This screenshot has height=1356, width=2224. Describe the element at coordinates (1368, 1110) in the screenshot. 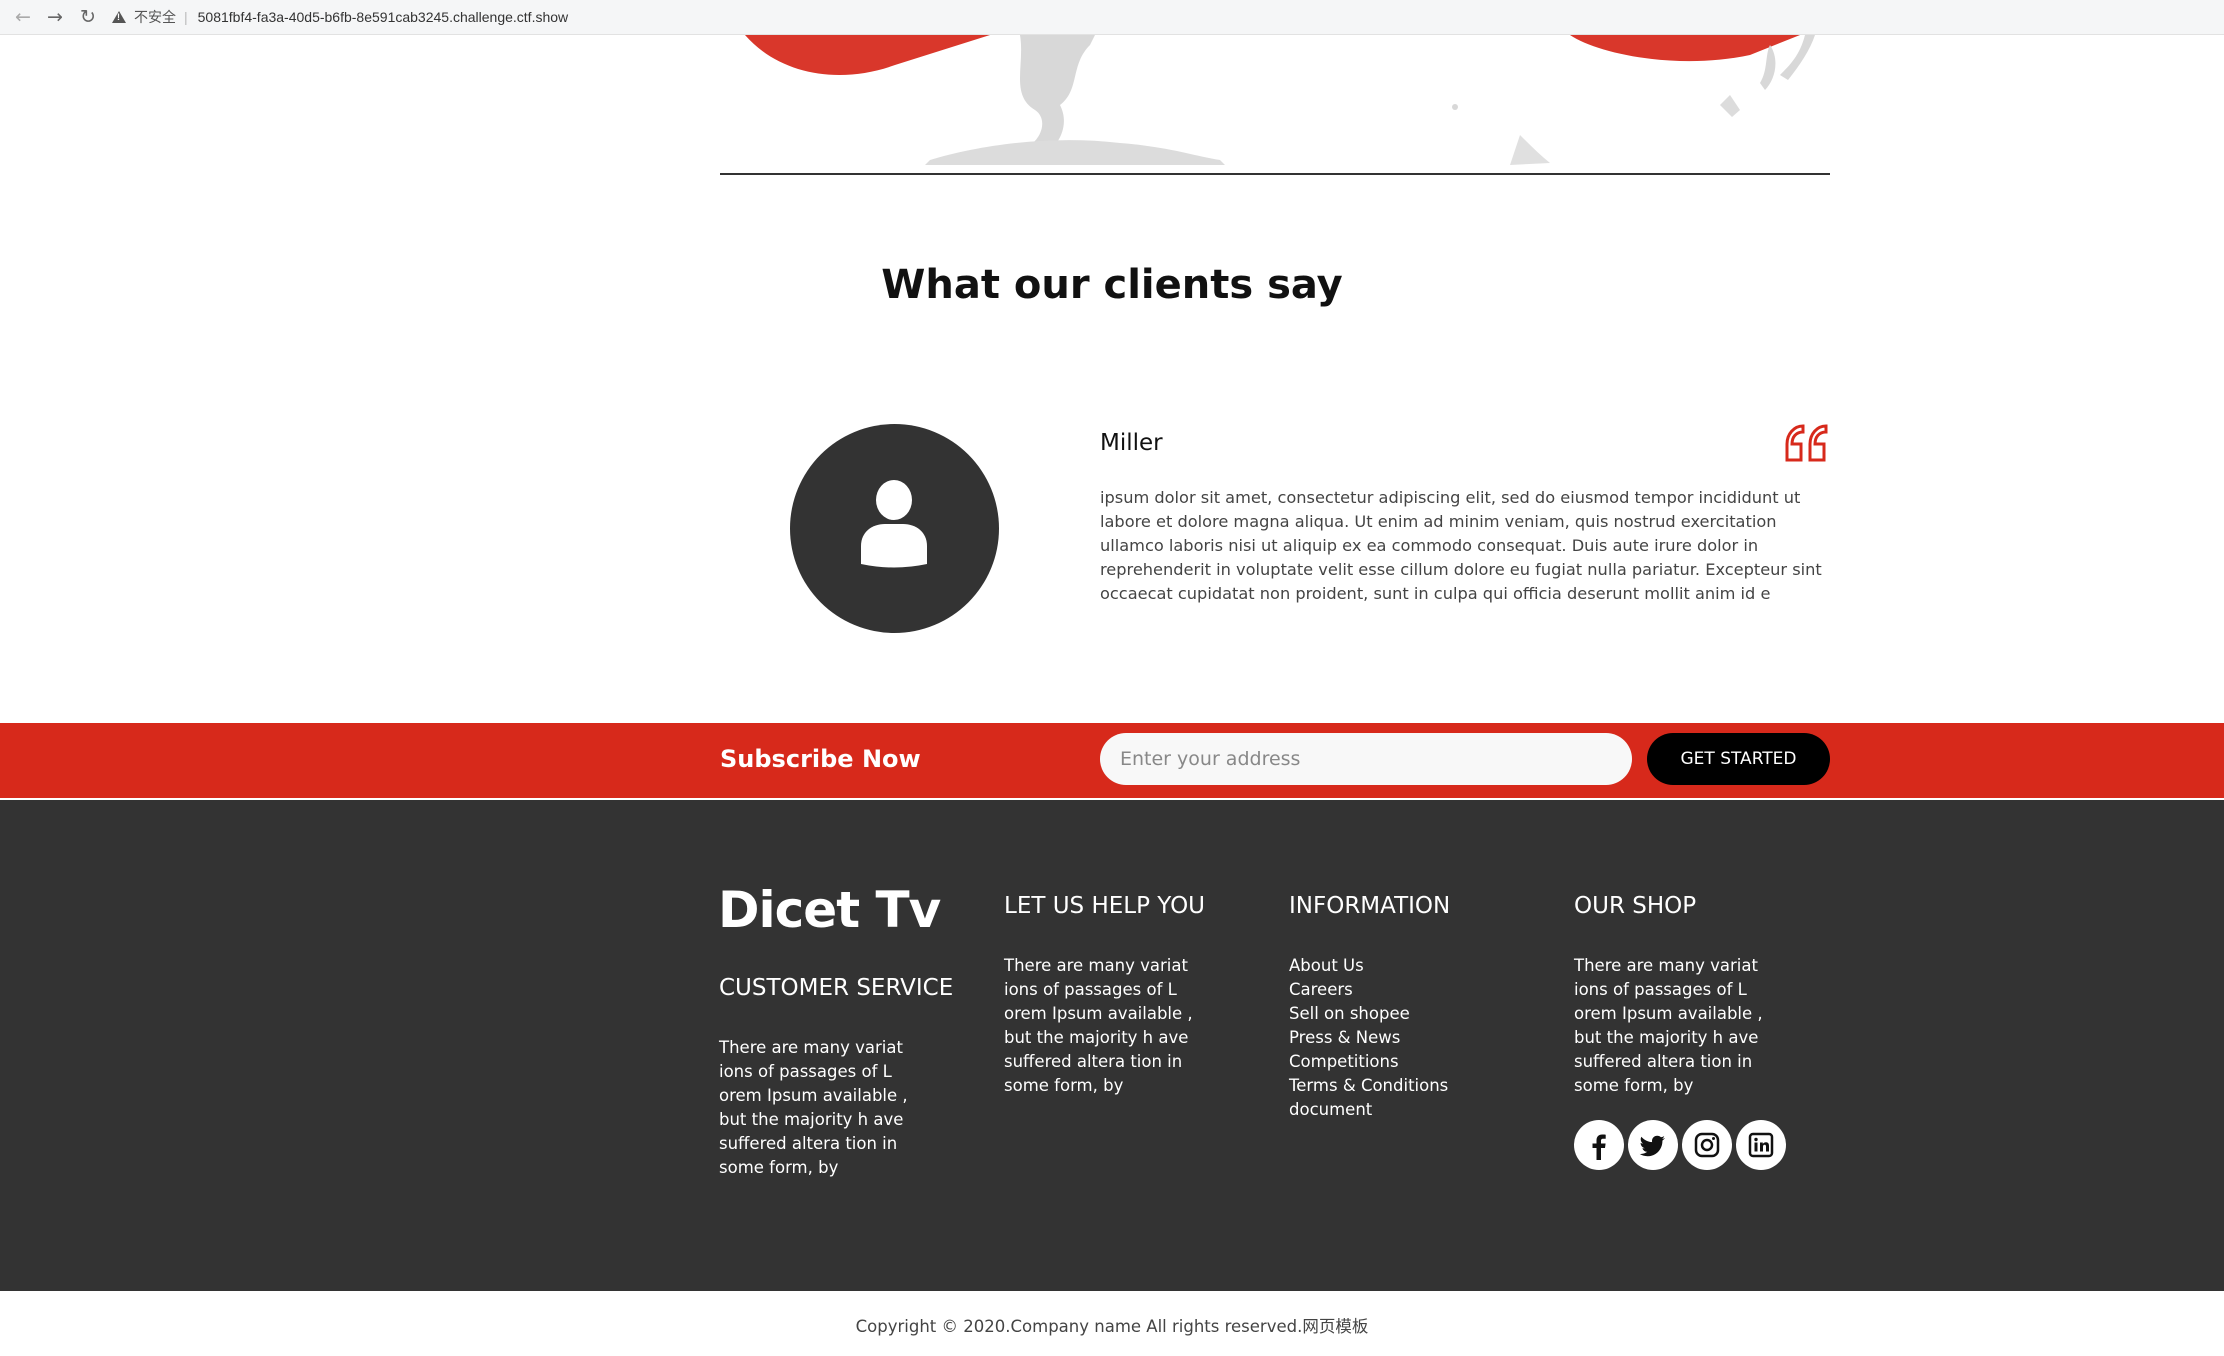

I see `footer-link-document: document` at that location.